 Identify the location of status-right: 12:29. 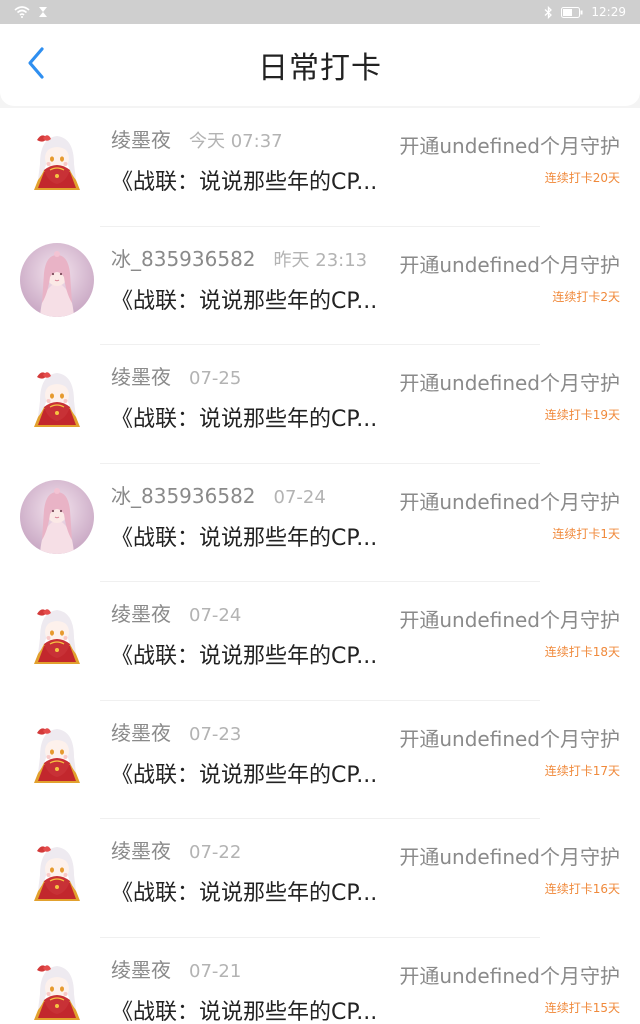
(585, 12).